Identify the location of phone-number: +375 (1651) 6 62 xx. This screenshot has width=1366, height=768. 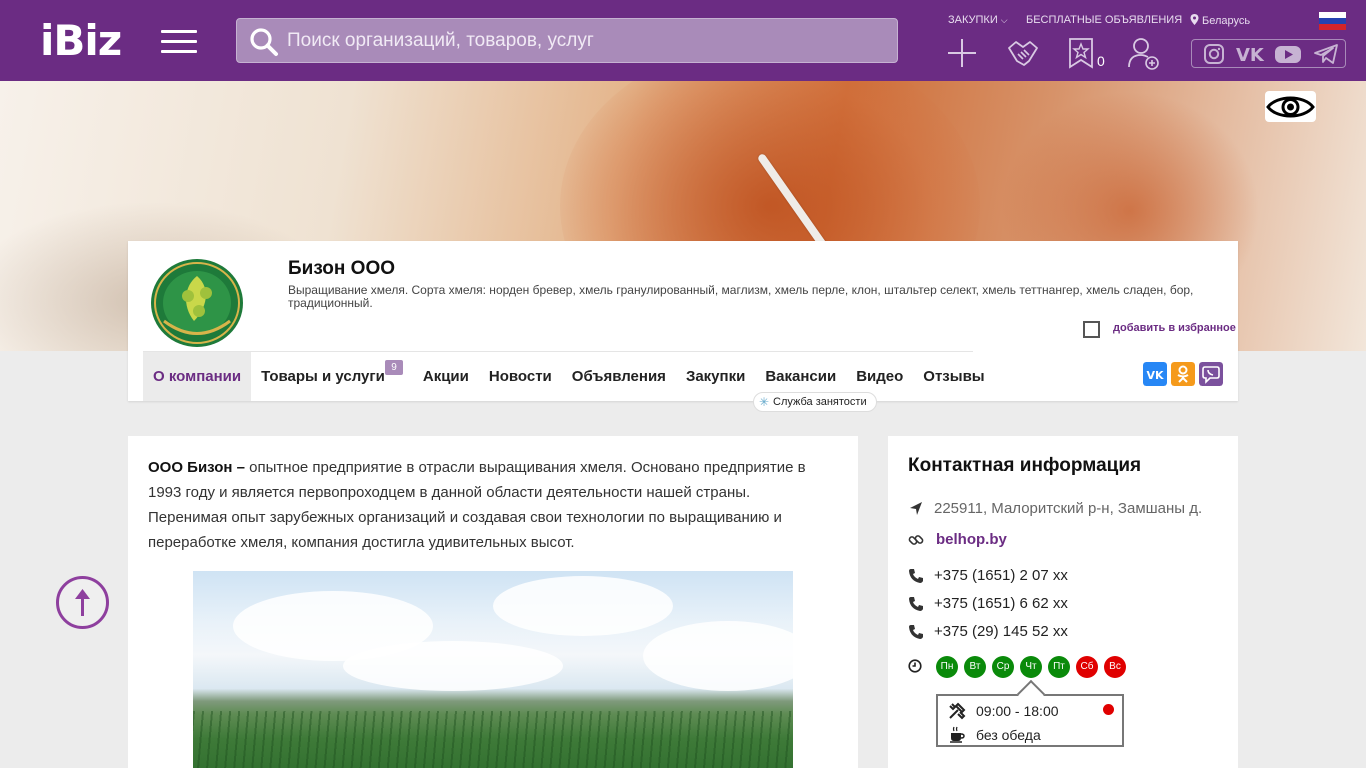
(1001, 603).